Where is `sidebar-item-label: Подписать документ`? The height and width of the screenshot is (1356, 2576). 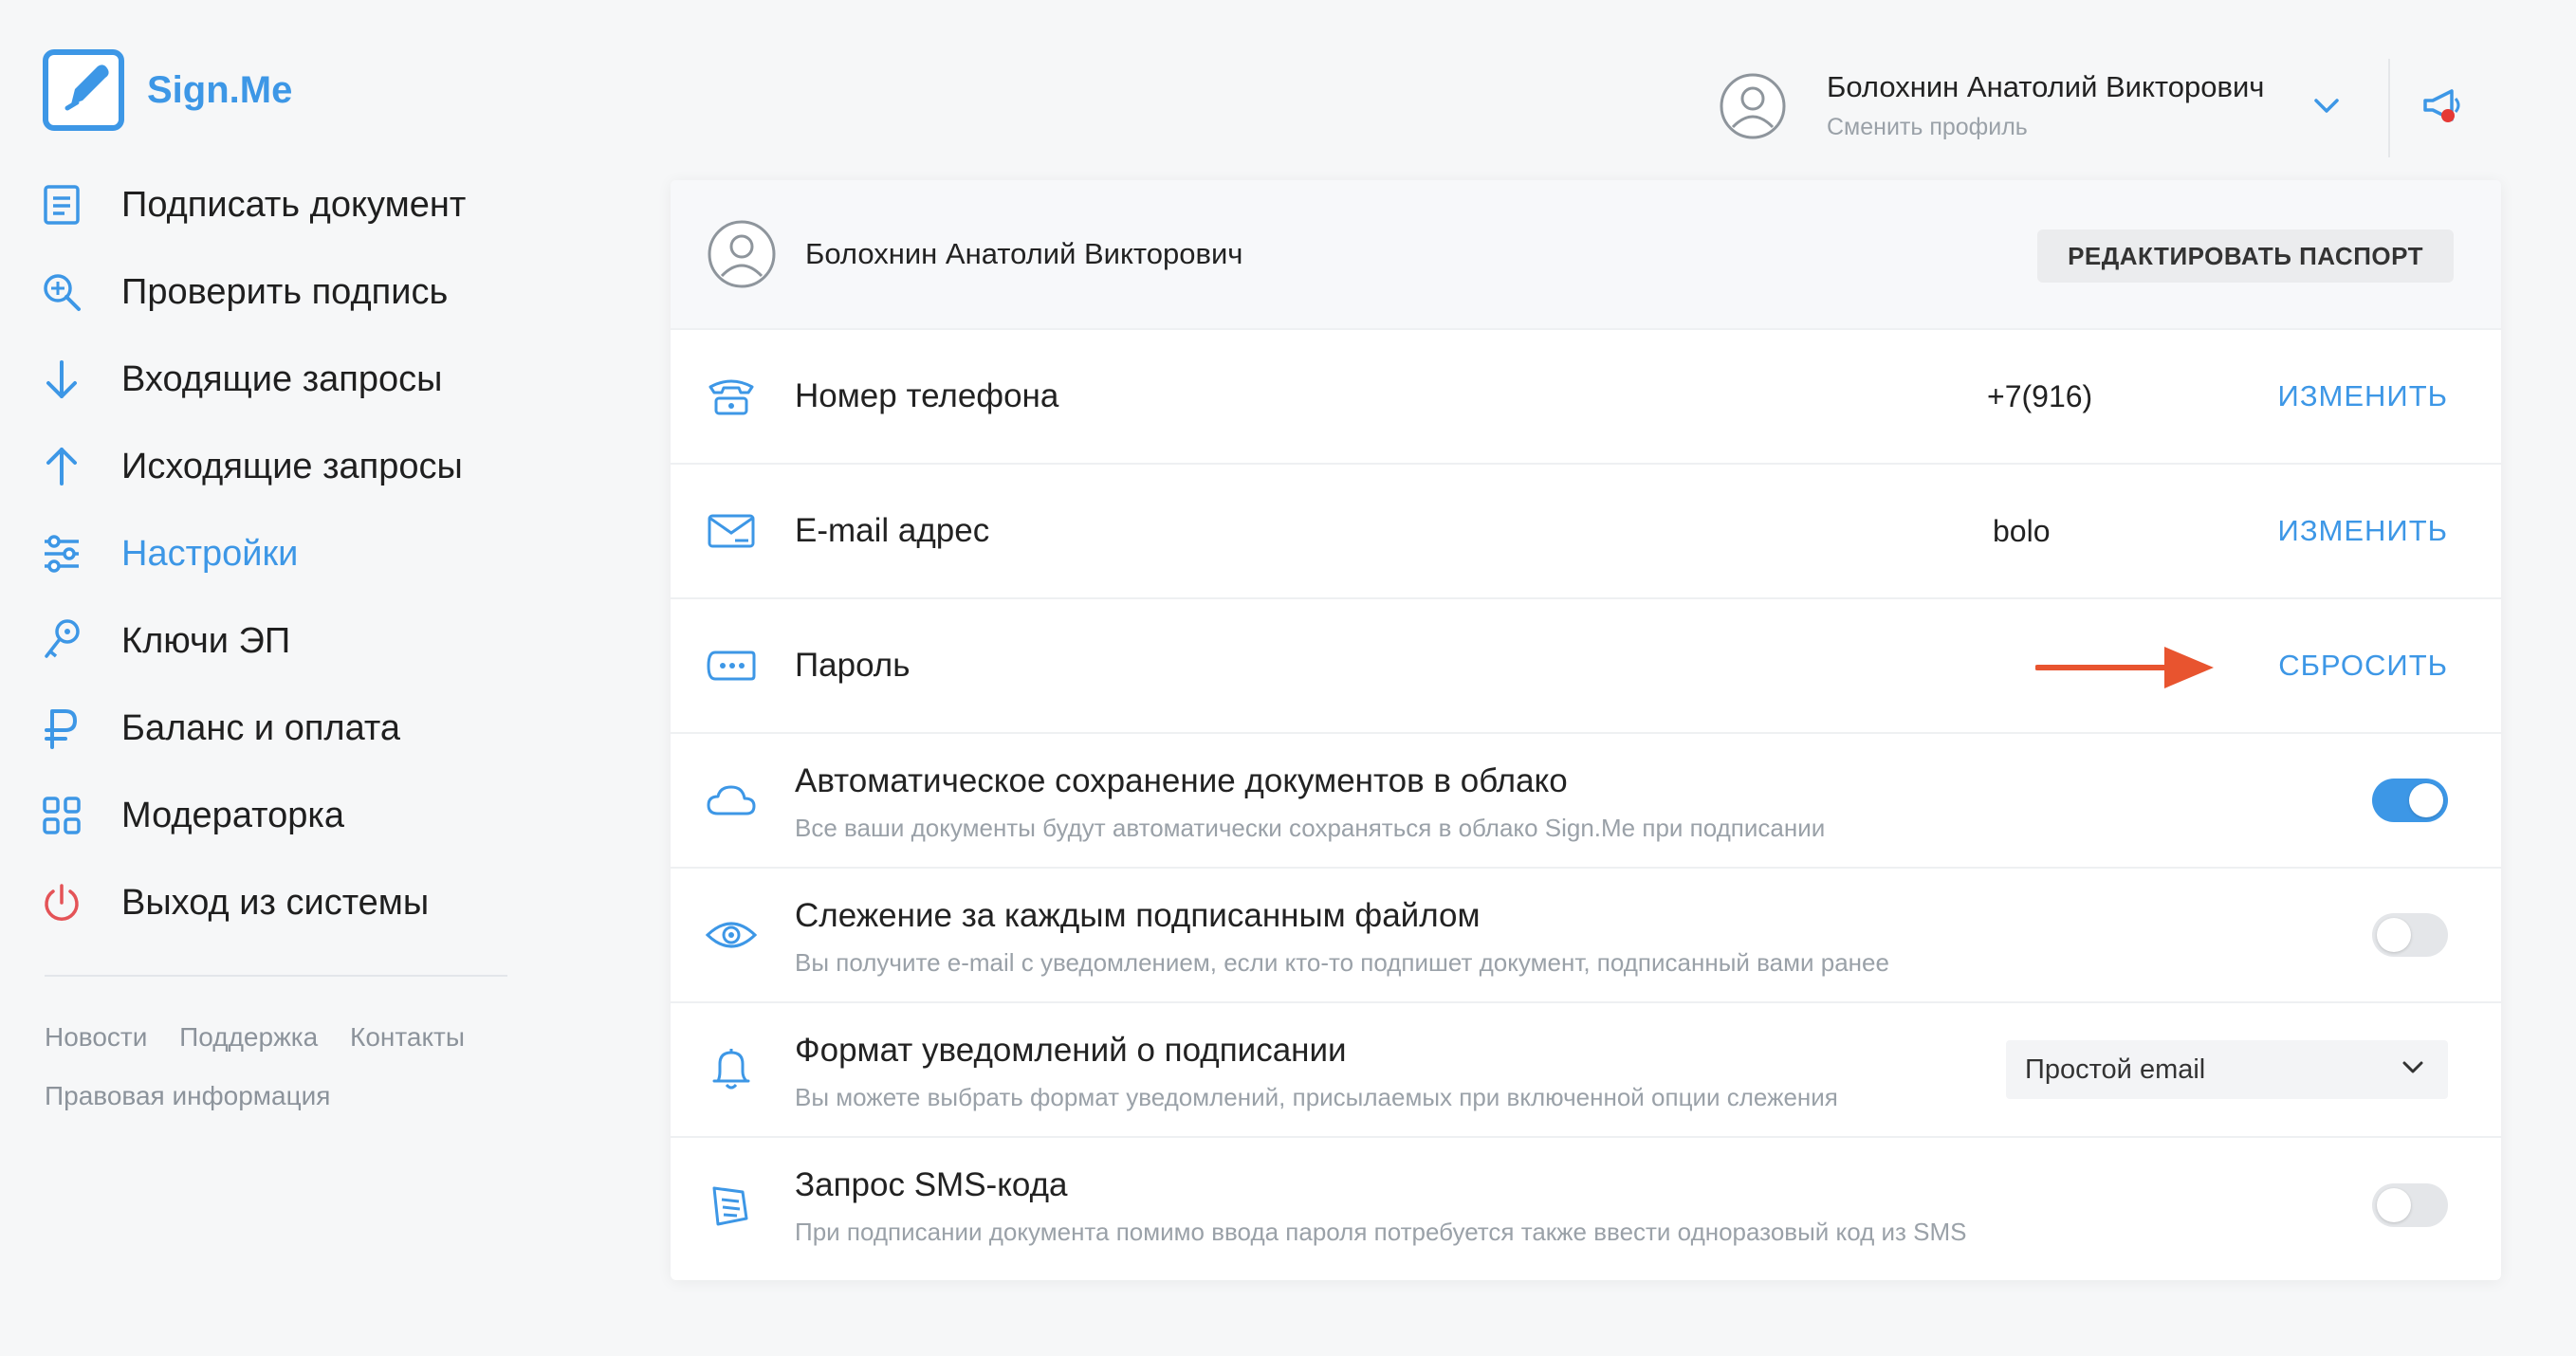 sidebar-item-label: Подписать документ is located at coordinates (294, 205).